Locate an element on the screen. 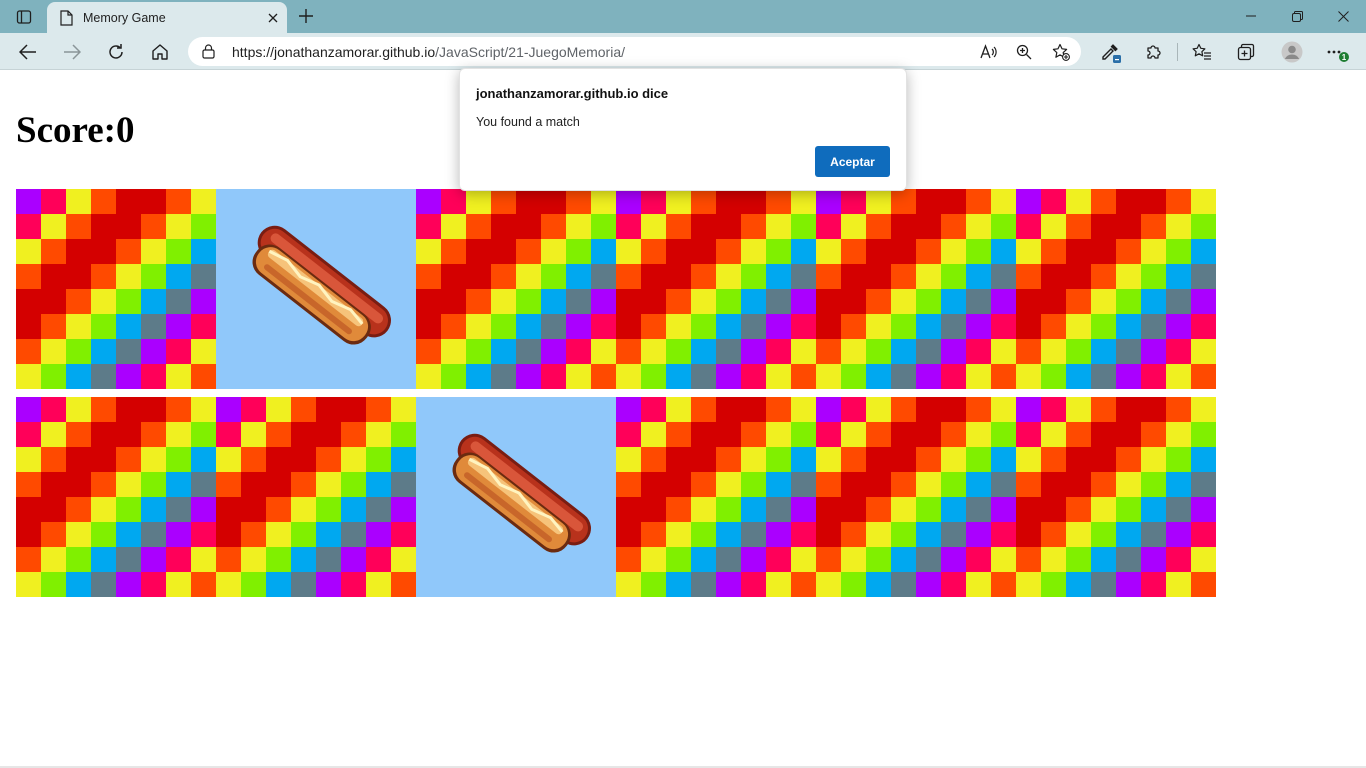 This screenshot has width=1366, height=768. read-aloud-button is located at coordinates (989, 52).